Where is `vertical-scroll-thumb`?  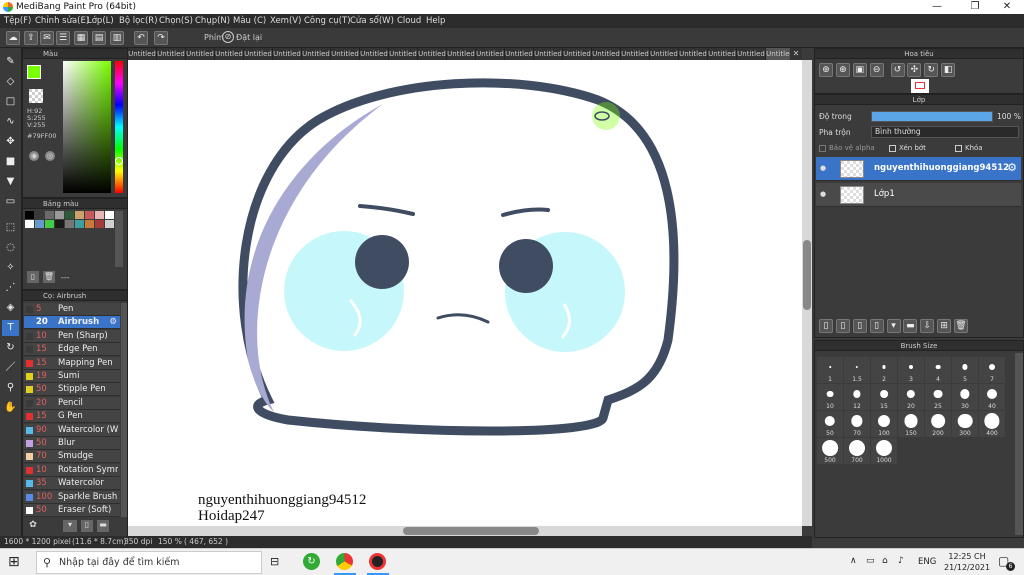 vertical-scroll-thumb is located at coordinates (807, 275).